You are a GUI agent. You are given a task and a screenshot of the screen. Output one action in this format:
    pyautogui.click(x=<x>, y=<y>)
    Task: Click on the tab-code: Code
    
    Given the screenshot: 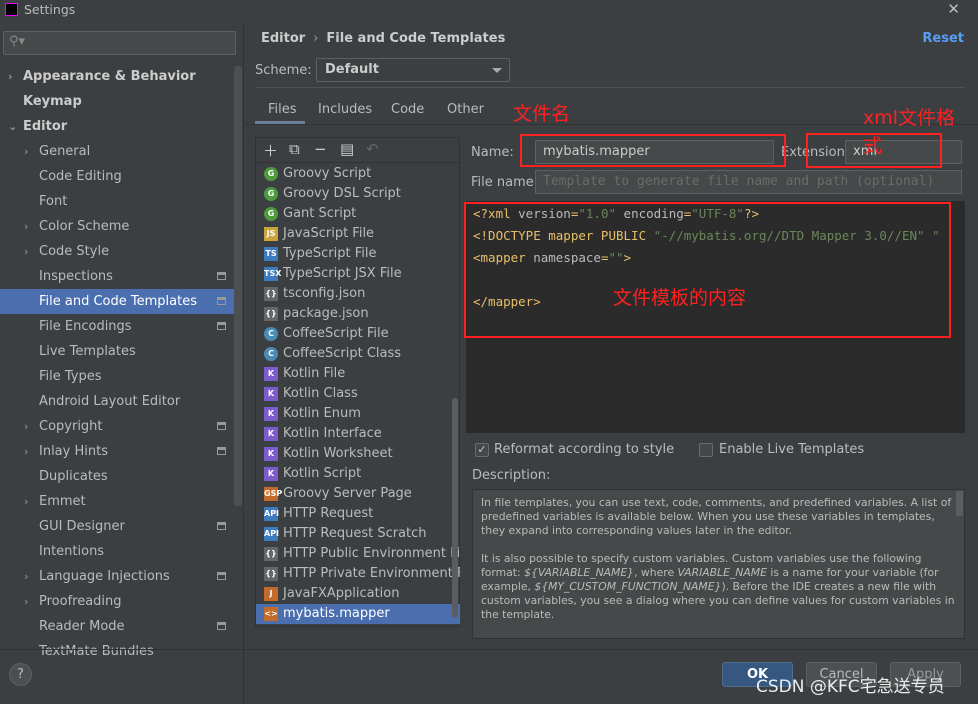 What is the action you would take?
    pyautogui.click(x=407, y=109)
    